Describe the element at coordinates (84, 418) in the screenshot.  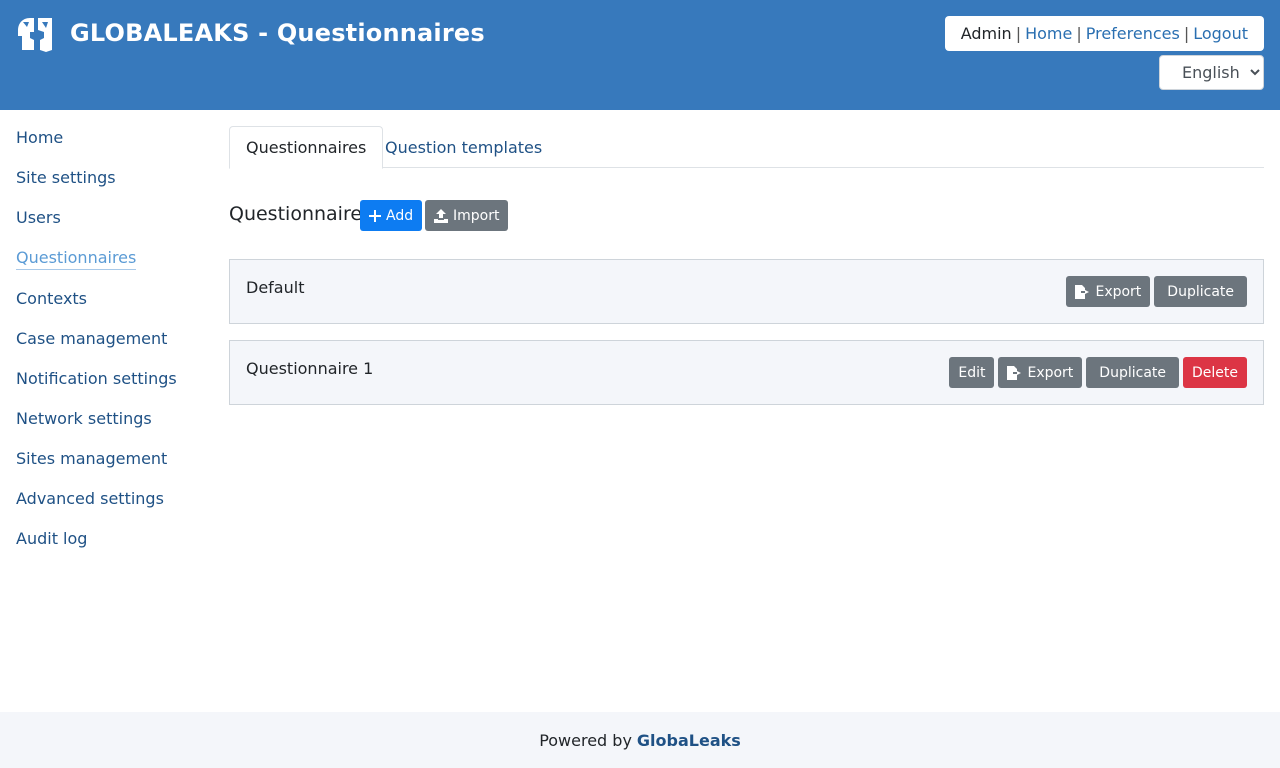
I see `sidebar-item-network-settings: Network settings` at that location.